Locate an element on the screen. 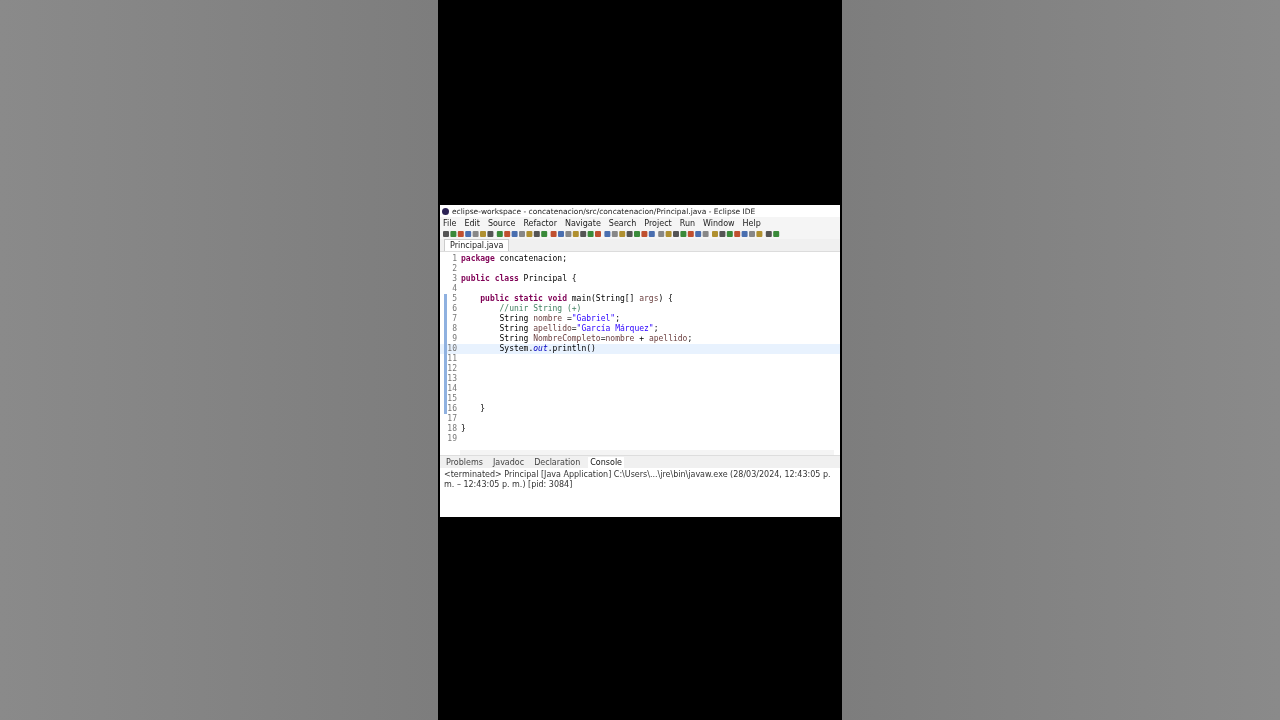 The image size is (1280, 720). code-line: String NombreCompleto=nombre + apellido; is located at coordinates (595, 339).